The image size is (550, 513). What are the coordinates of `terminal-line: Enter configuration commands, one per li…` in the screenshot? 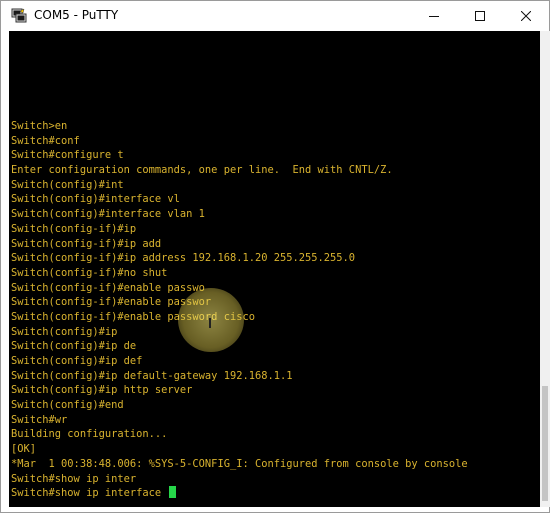 It's located at (202, 170).